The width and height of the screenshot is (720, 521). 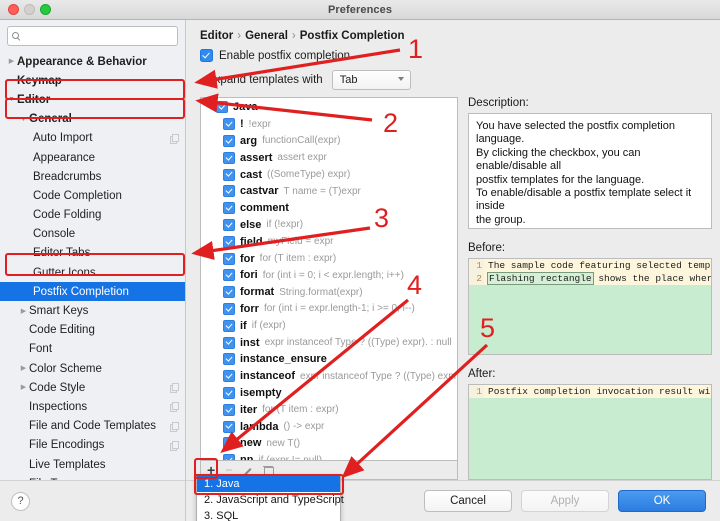 I want to click on template-row: ! !expr, so click(x=329, y=124).